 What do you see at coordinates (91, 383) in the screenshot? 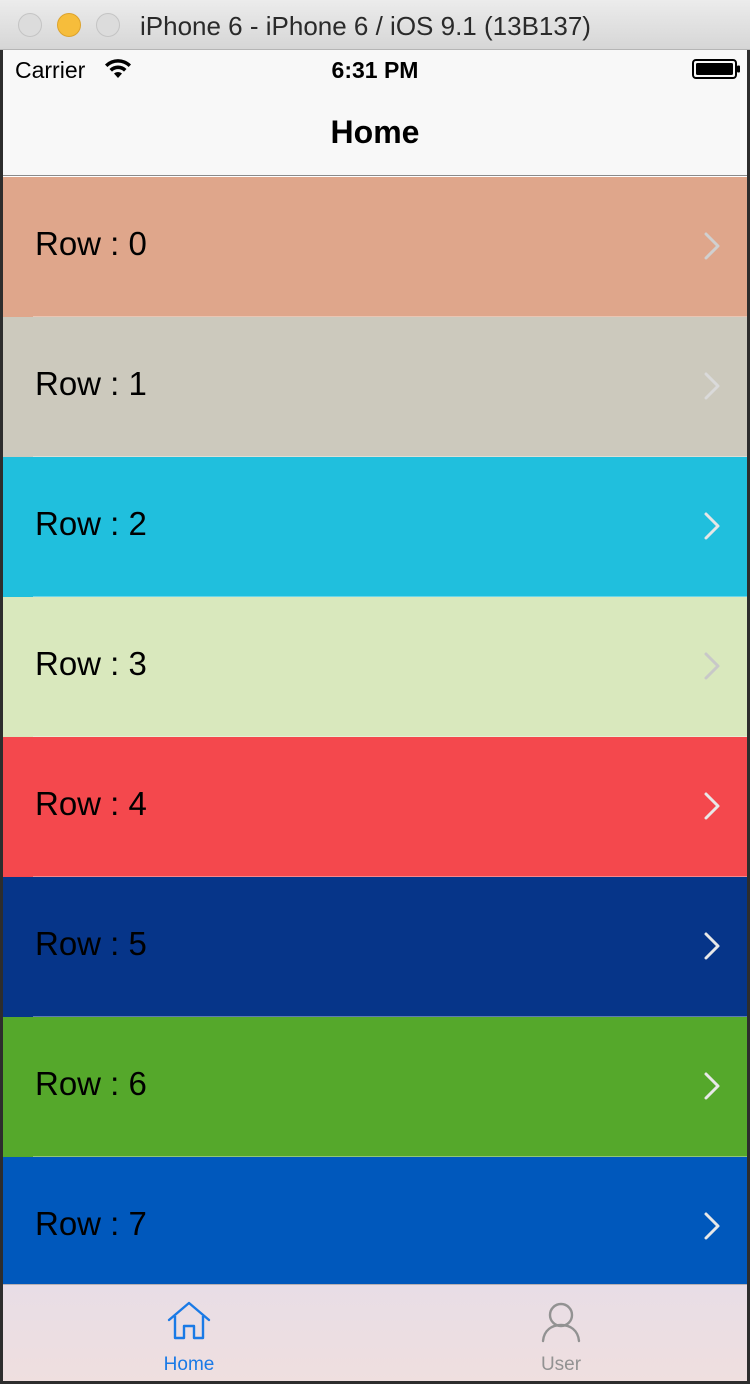
I see `row-label: Row : 1` at bounding box center [91, 383].